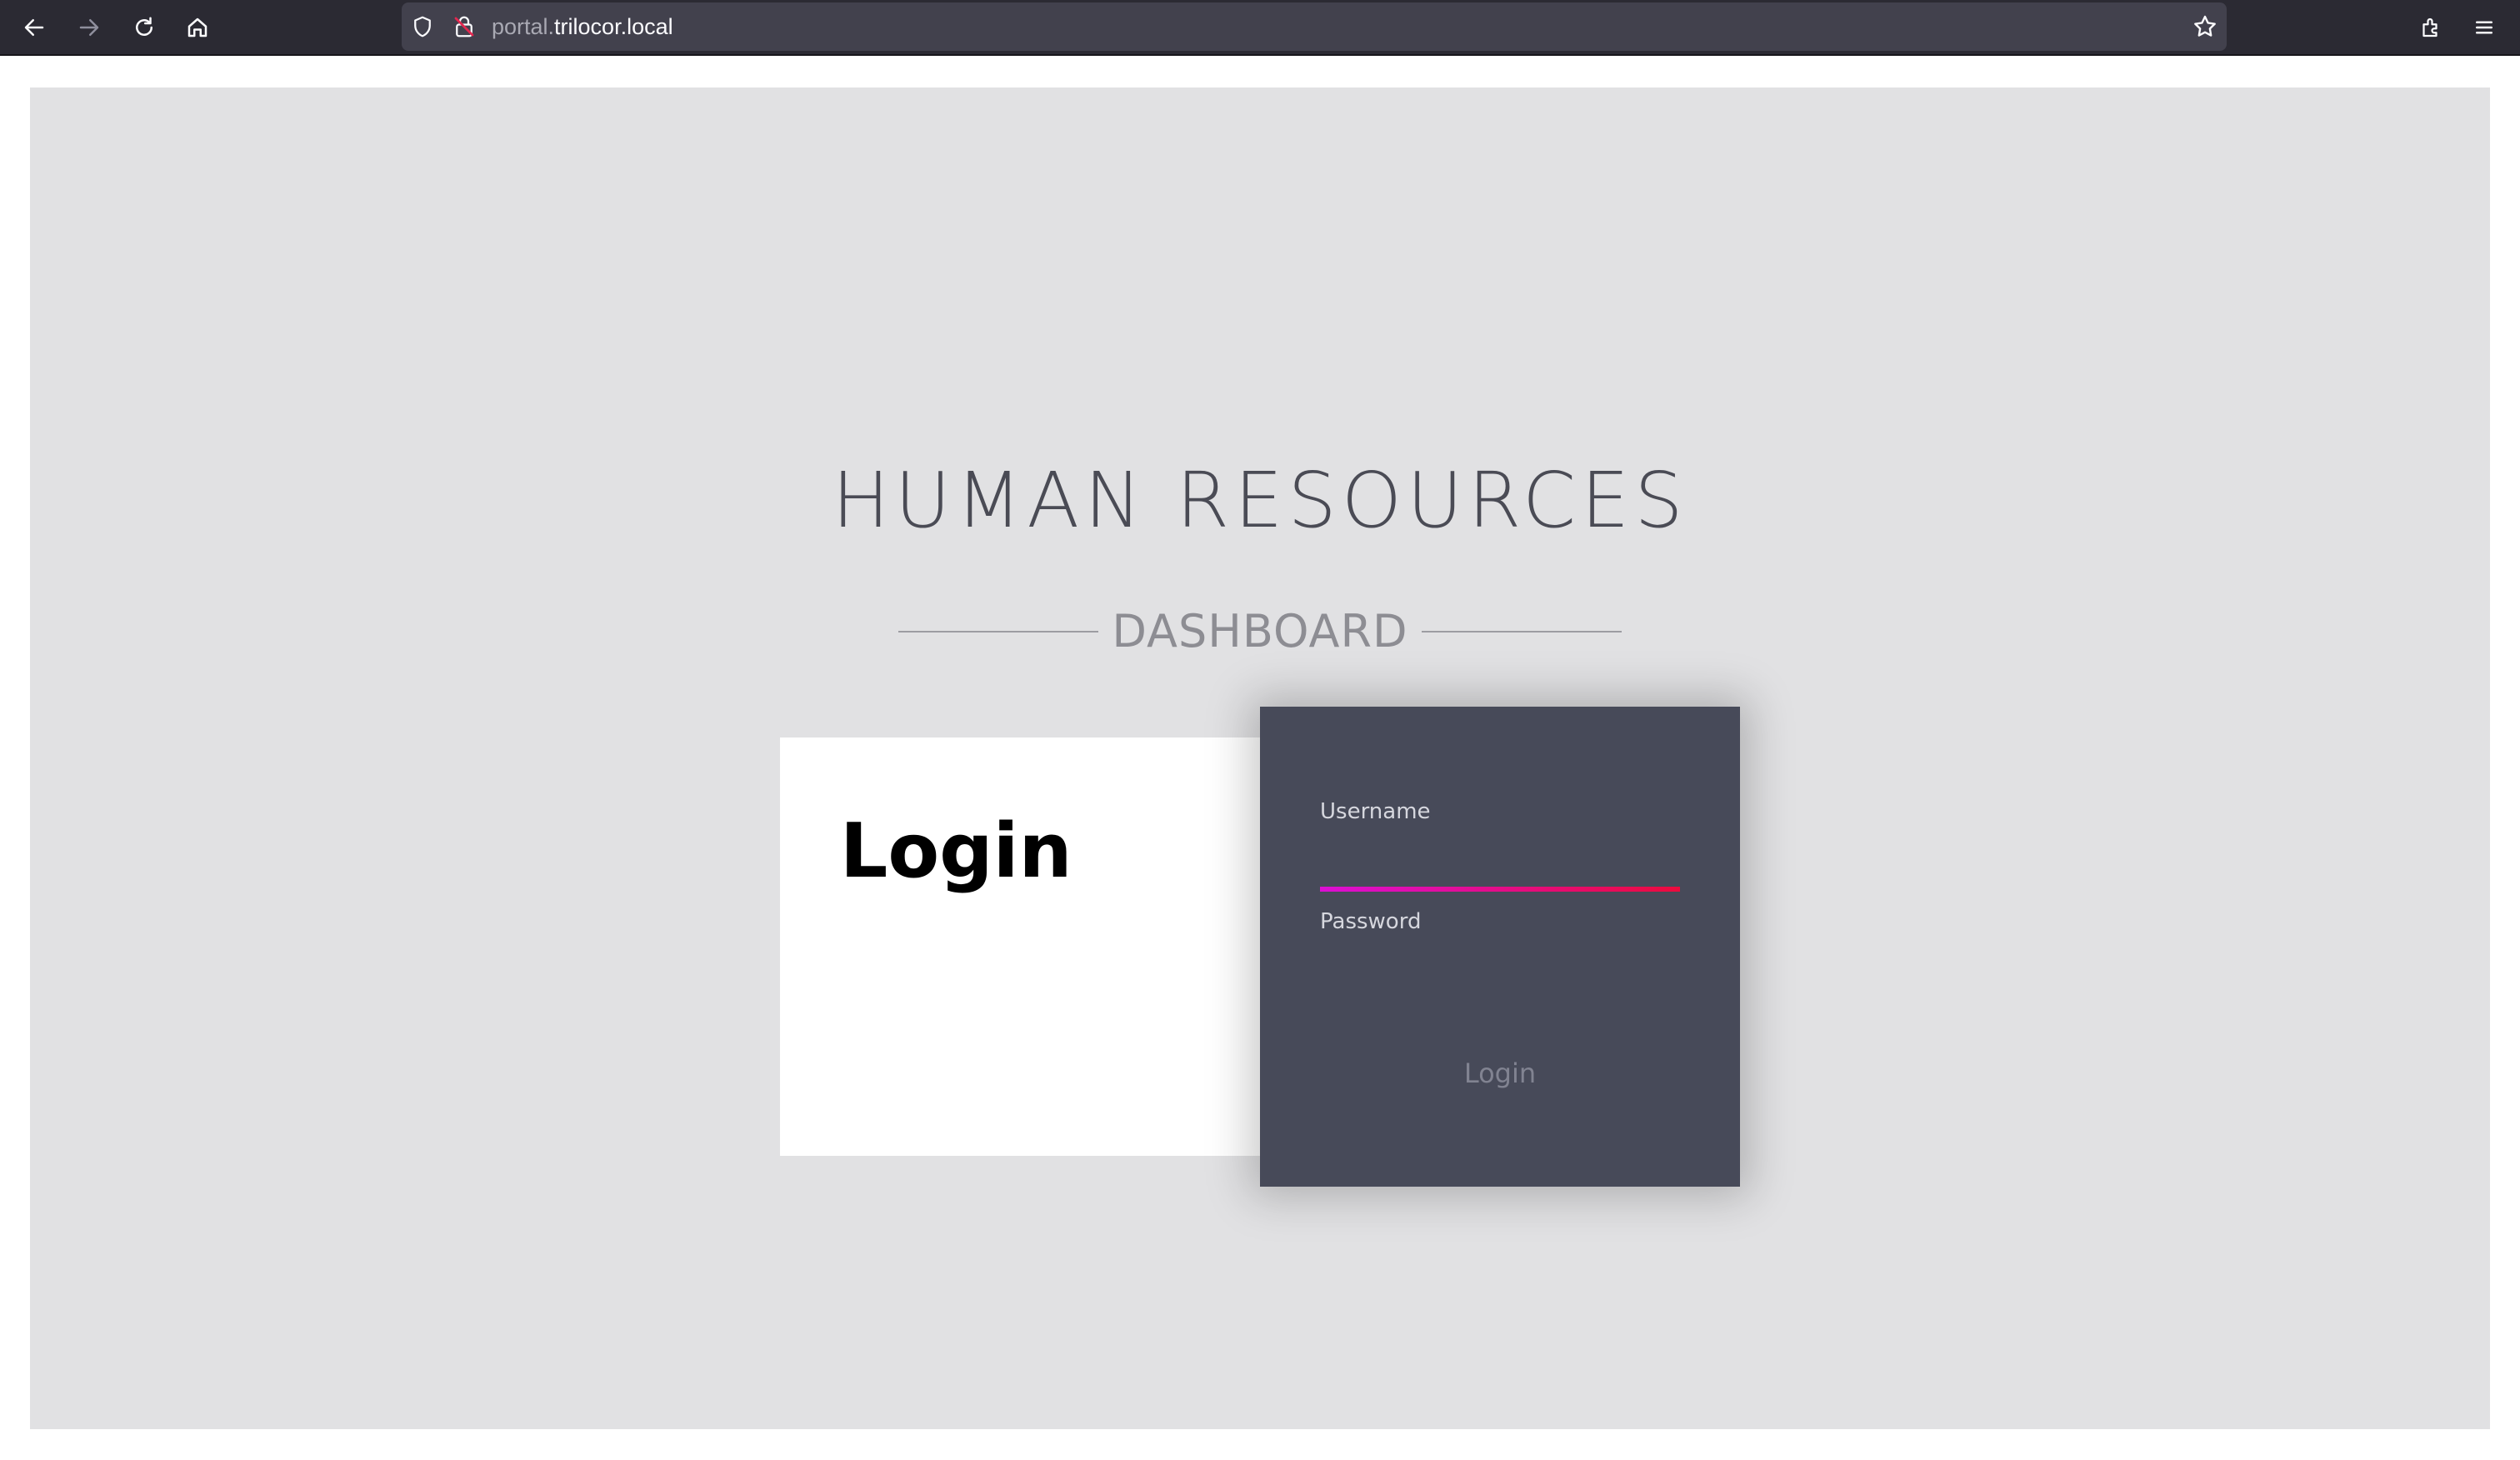 Image resolution: width=2520 pixels, height=1460 pixels. I want to click on forward-button, so click(89, 27).